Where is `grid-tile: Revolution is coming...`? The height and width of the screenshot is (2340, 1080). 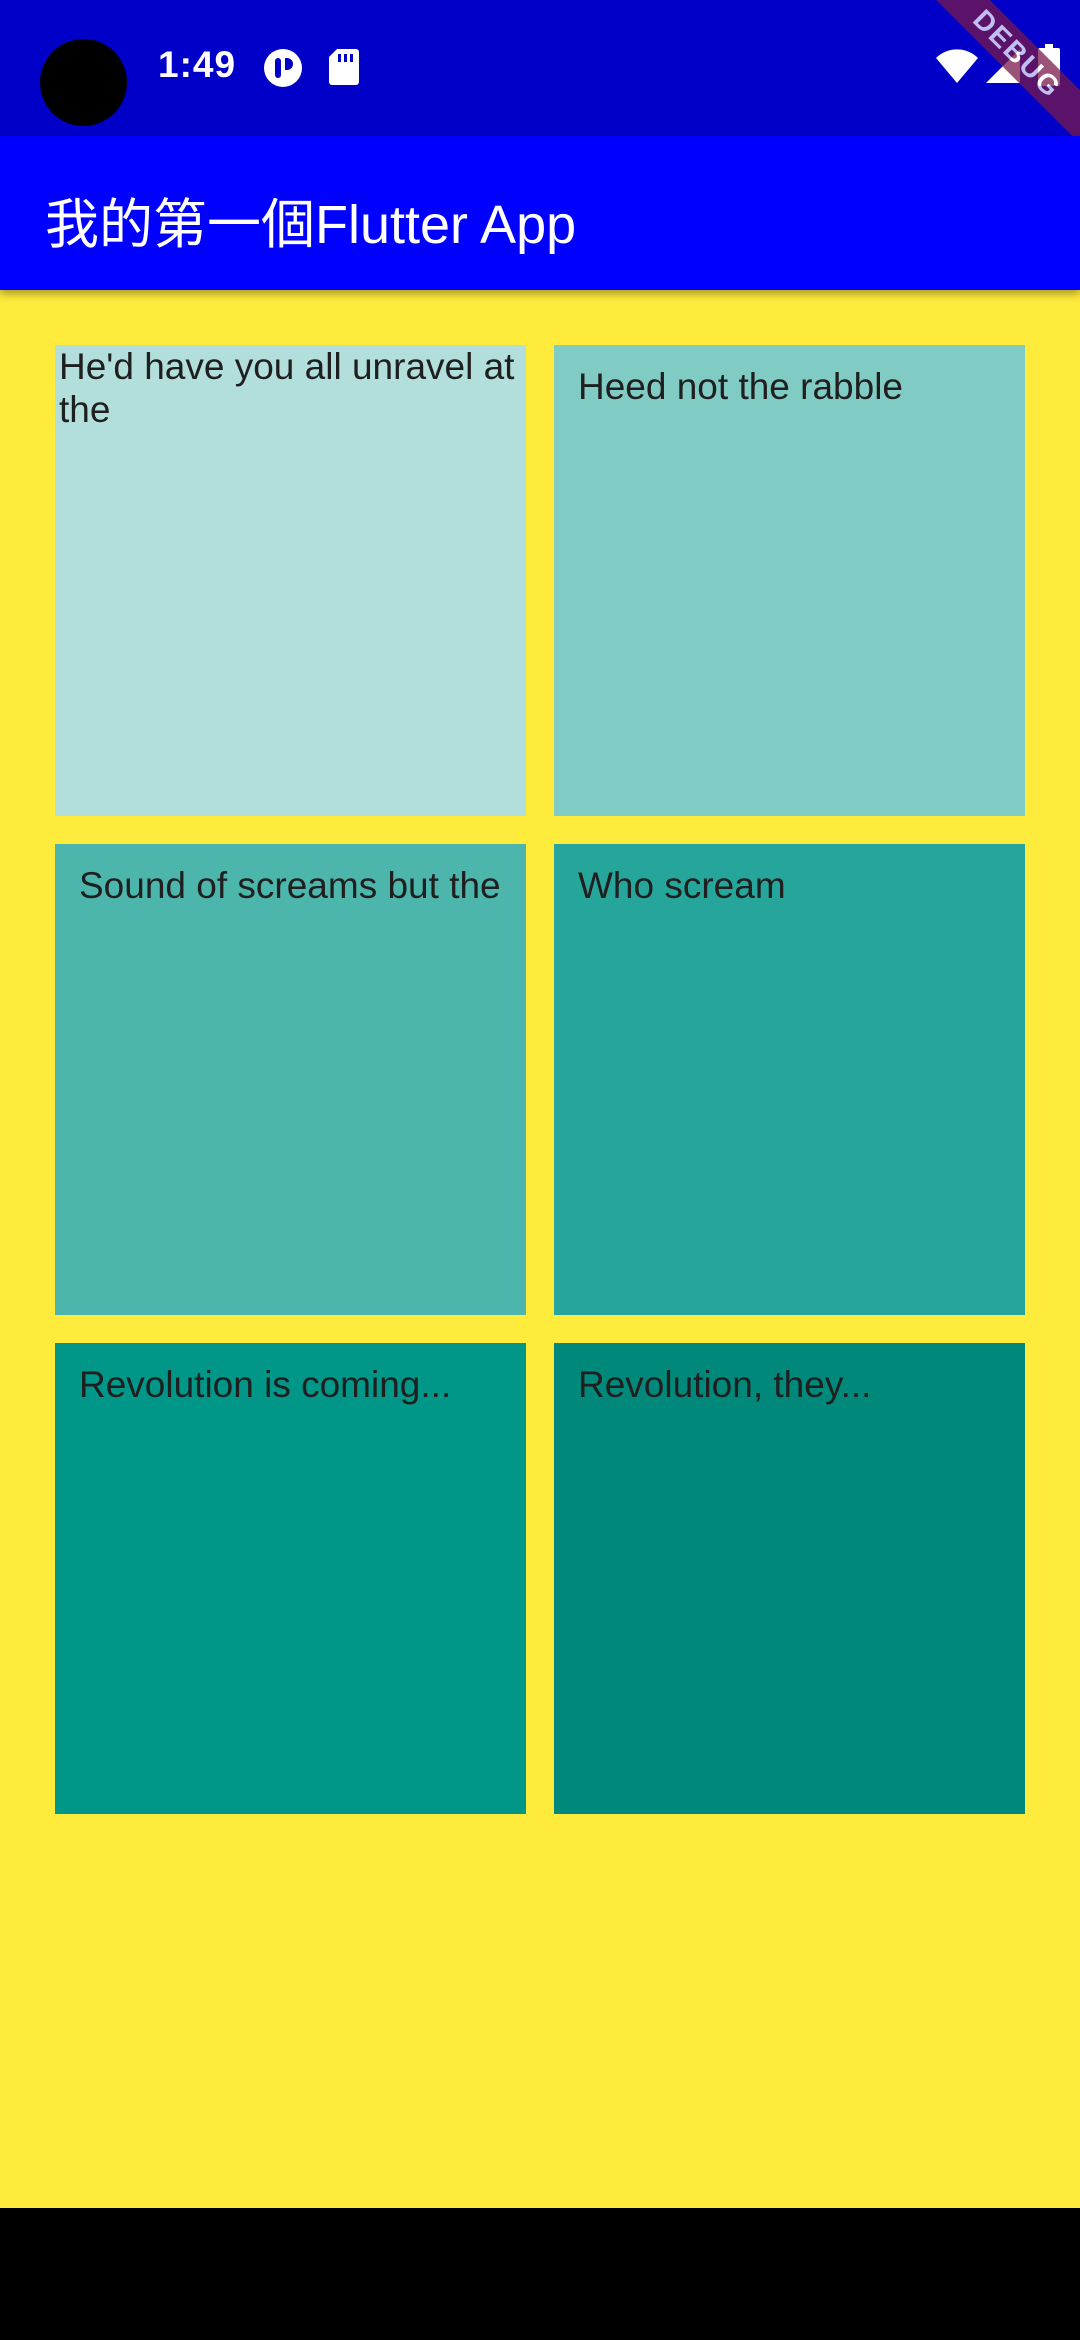
grid-tile: Revolution is coming... is located at coordinates (290, 1578).